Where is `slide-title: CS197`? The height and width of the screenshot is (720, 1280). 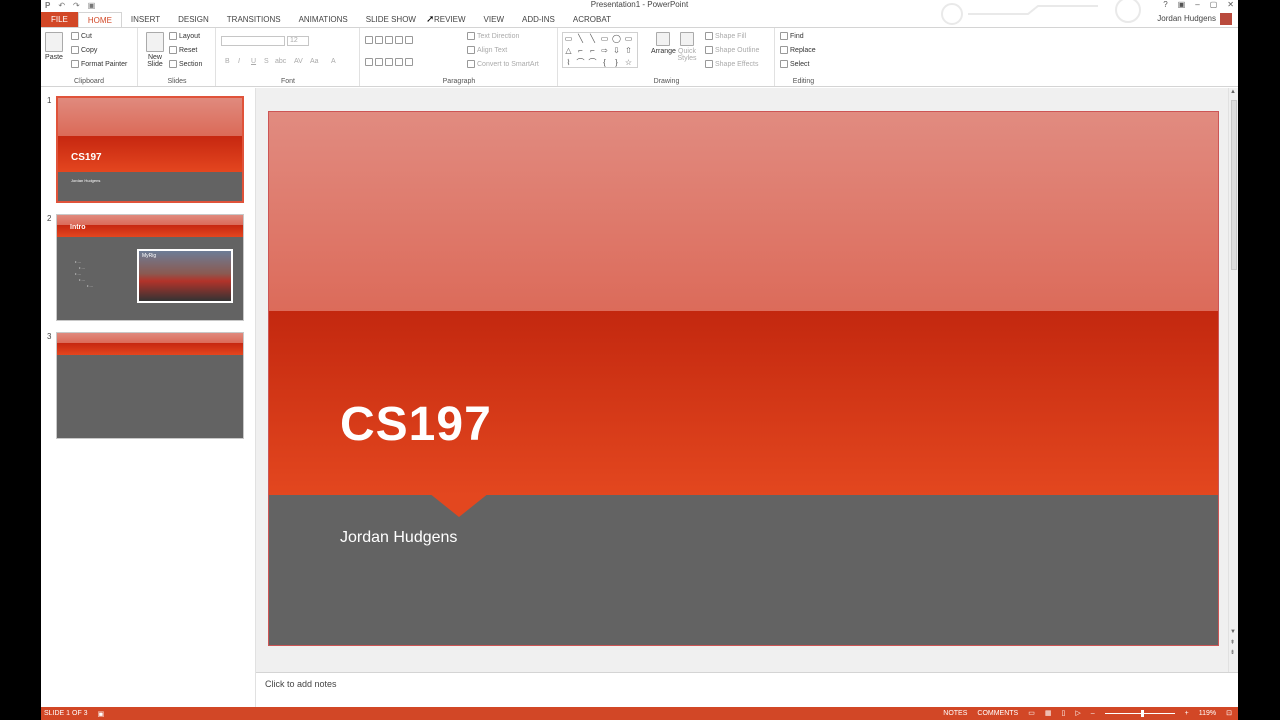 slide-title: CS197 is located at coordinates (416, 424).